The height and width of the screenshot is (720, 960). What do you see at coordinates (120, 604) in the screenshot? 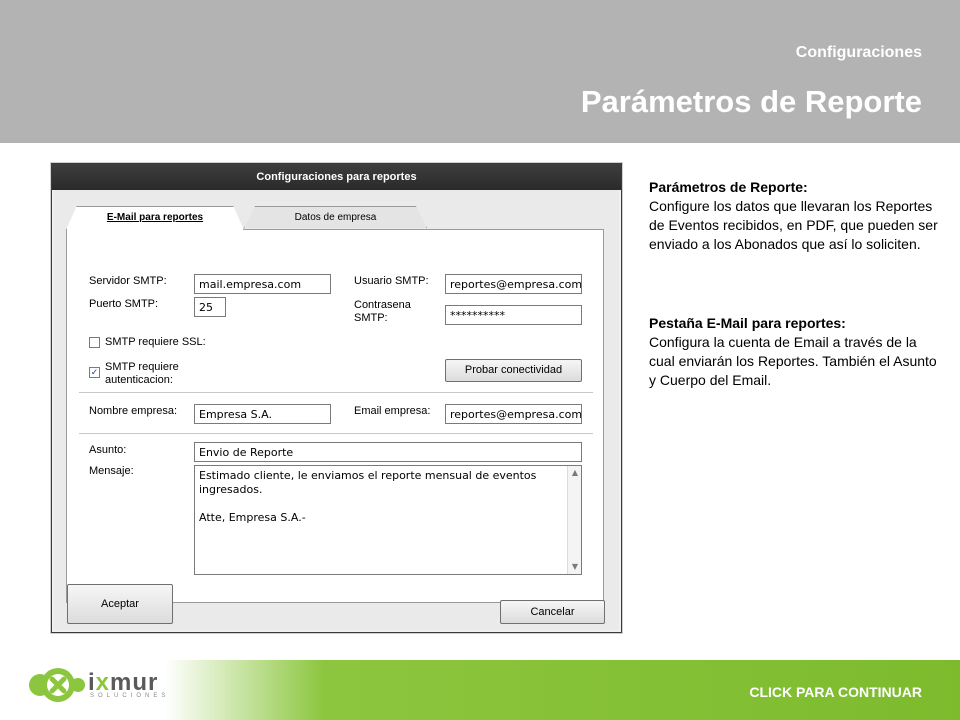
I see `accept-button: Aceptar` at bounding box center [120, 604].